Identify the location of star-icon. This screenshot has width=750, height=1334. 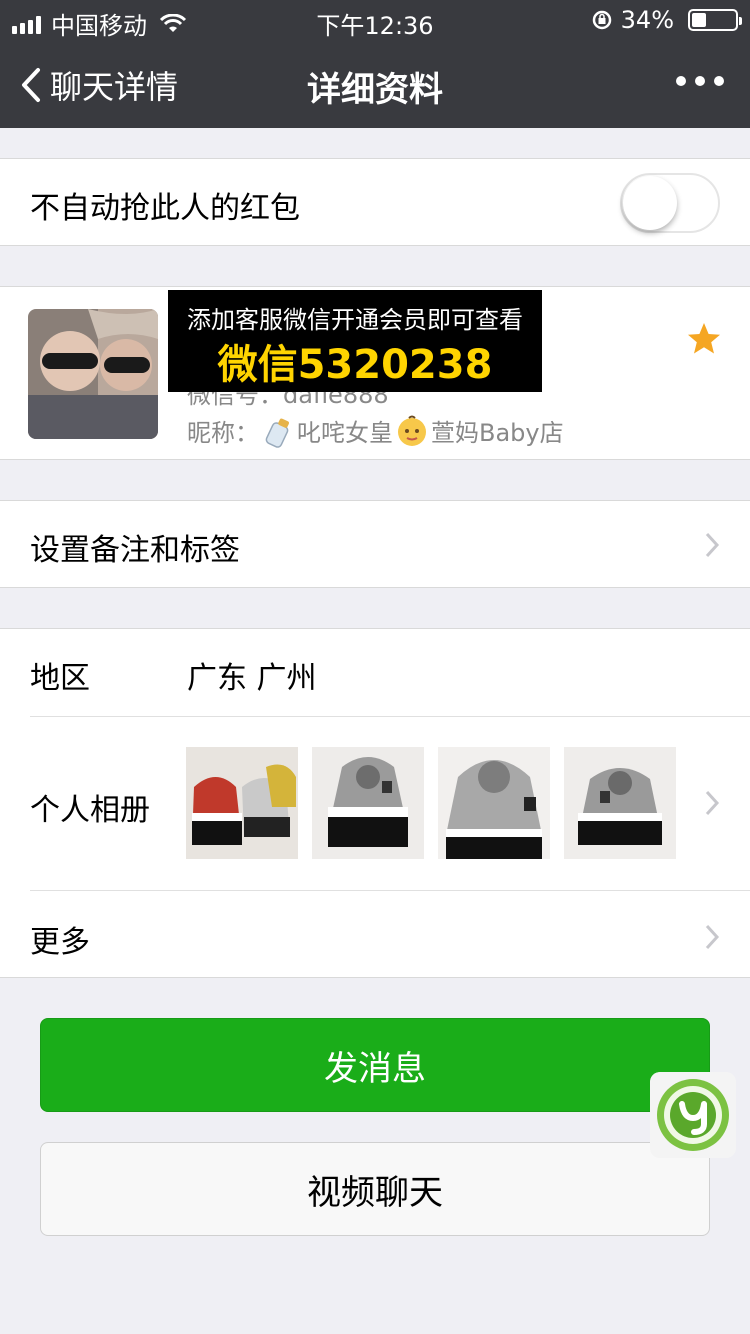
(704, 339).